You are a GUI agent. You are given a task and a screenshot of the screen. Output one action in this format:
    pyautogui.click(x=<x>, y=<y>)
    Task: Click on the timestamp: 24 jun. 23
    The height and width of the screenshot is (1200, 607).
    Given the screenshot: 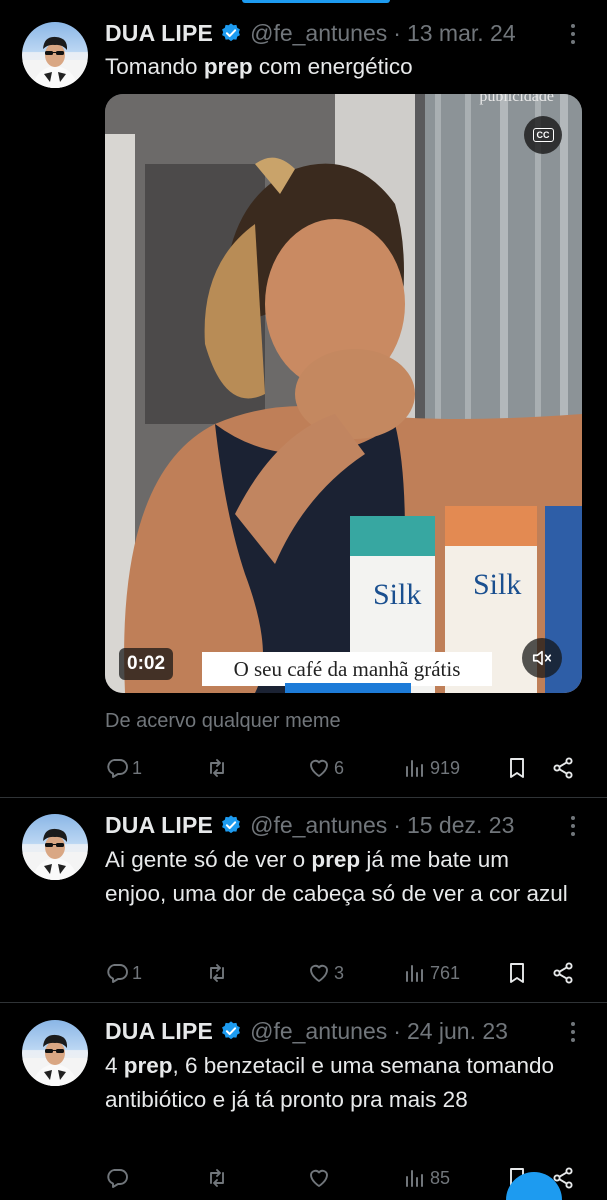 What is the action you would take?
    pyautogui.click(x=457, y=1031)
    